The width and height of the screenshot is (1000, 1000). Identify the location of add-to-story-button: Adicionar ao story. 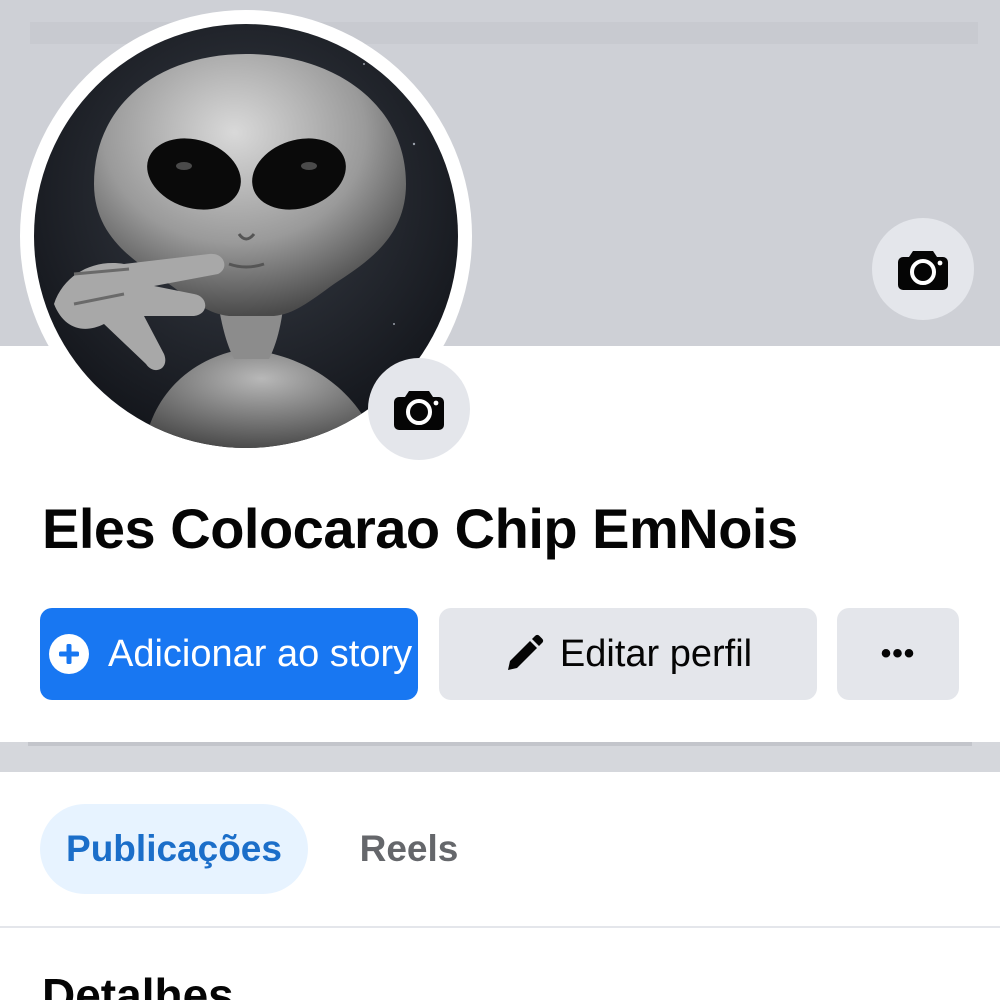
(229, 654).